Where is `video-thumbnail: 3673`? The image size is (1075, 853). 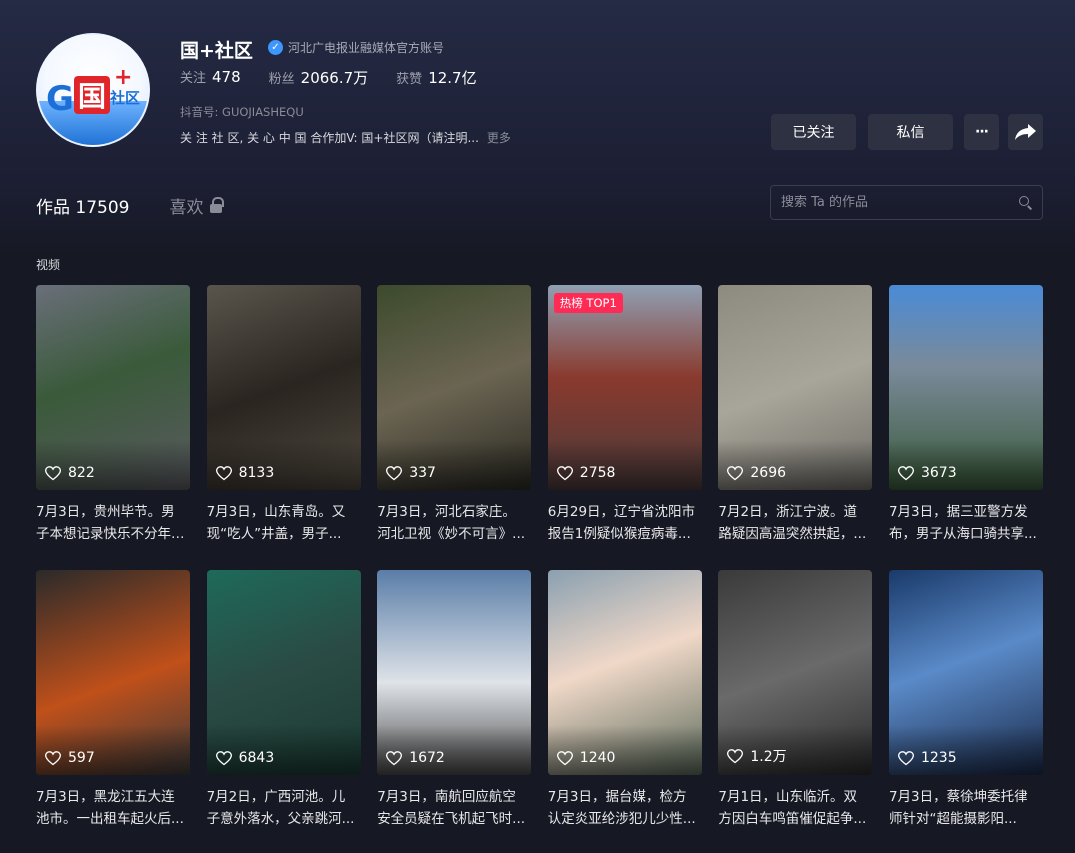 video-thumbnail: 3673 is located at coordinates (965, 387).